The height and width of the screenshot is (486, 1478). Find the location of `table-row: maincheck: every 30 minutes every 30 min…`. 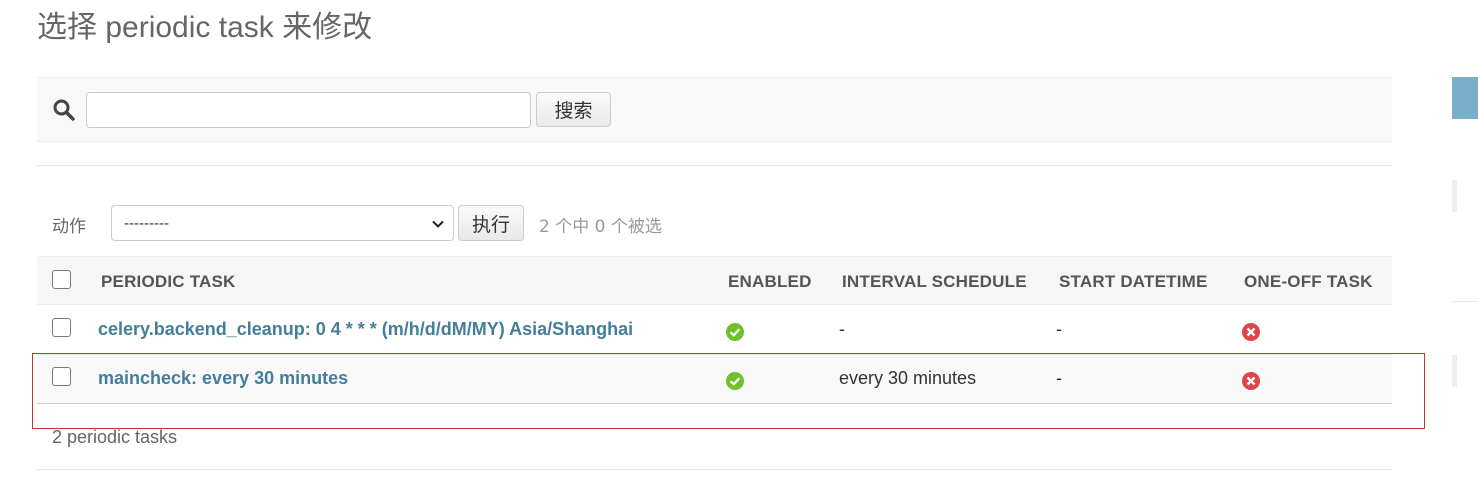

table-row: maincheck: every 30 minutes every 30 min… is located at coordinates (714, 379).